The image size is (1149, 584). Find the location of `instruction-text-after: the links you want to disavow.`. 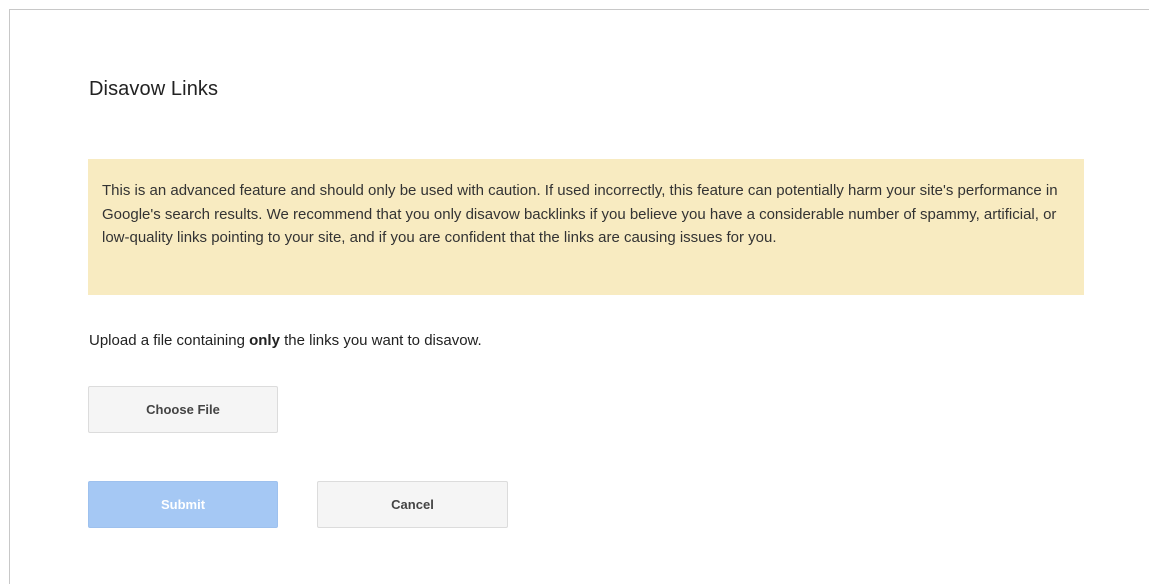

instruction-text-after: the links you want to disavow. is located at coordinates (380, 340).